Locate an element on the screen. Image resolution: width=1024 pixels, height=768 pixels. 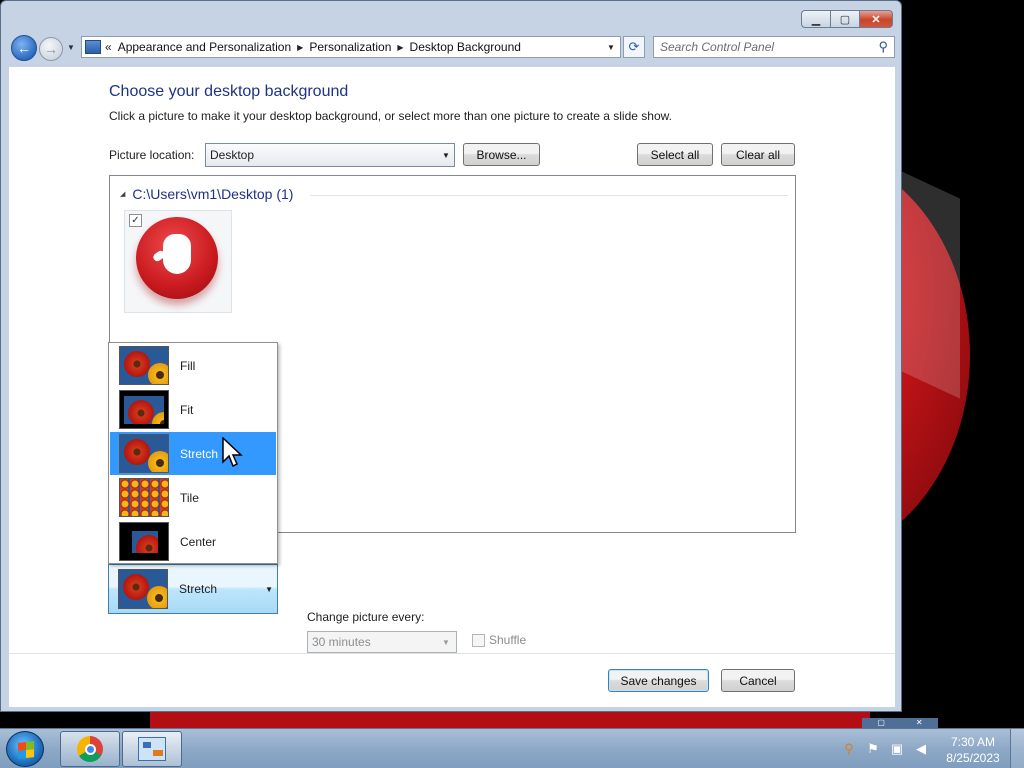
refresh-icon: ⟳ is located at coordinates (634, 46).